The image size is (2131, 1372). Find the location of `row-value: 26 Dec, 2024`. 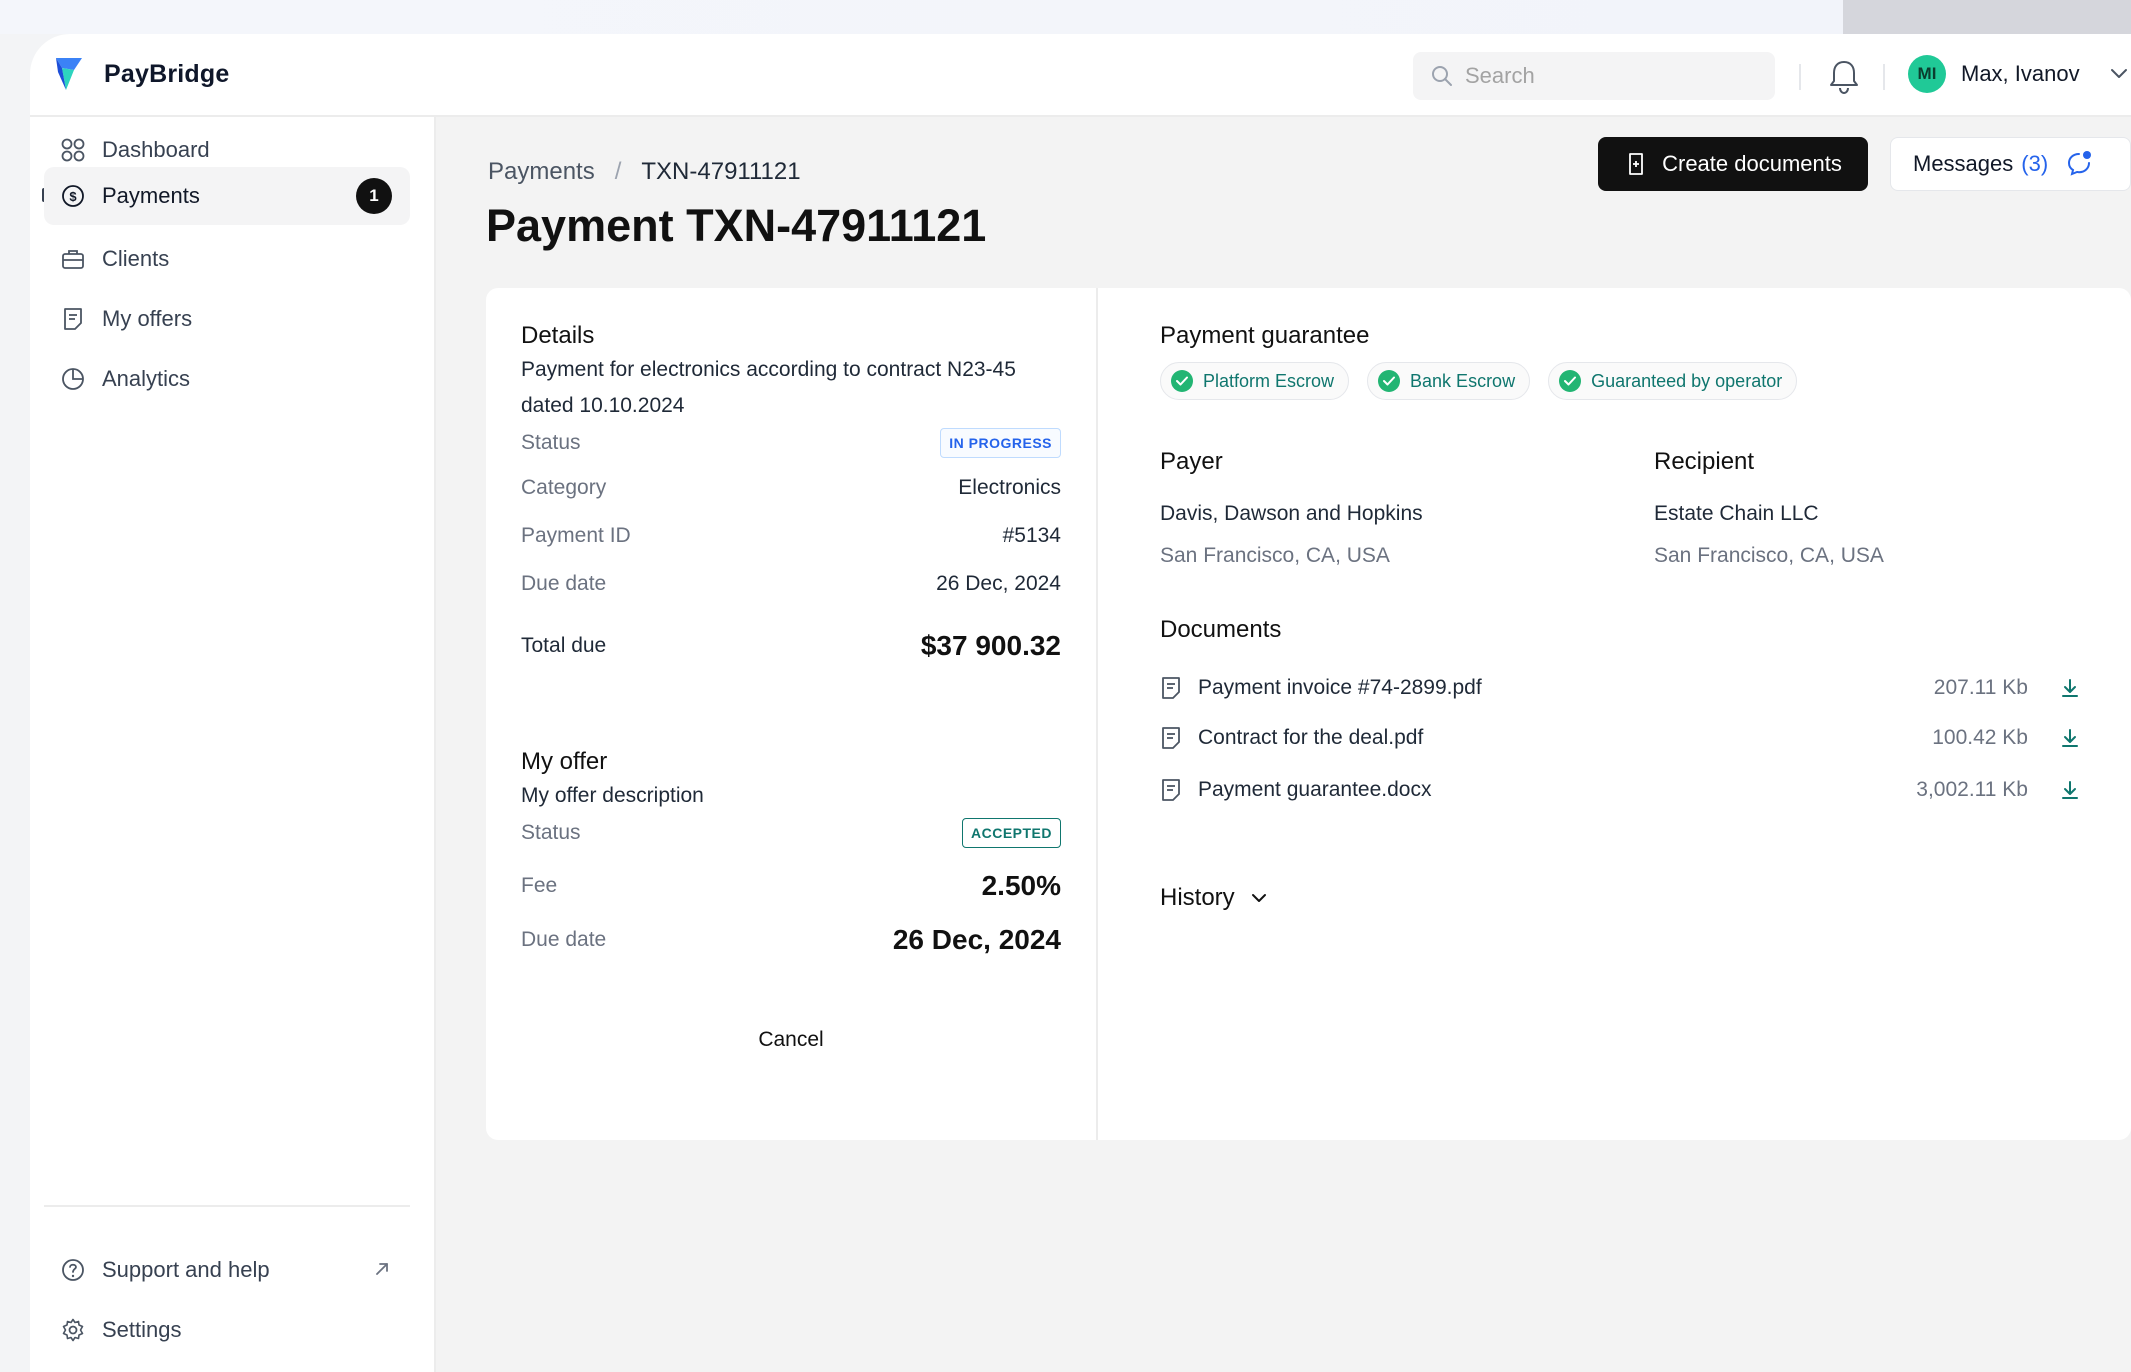

row-value: 26 Dec, 2024 is located at coordinates (998, 583).